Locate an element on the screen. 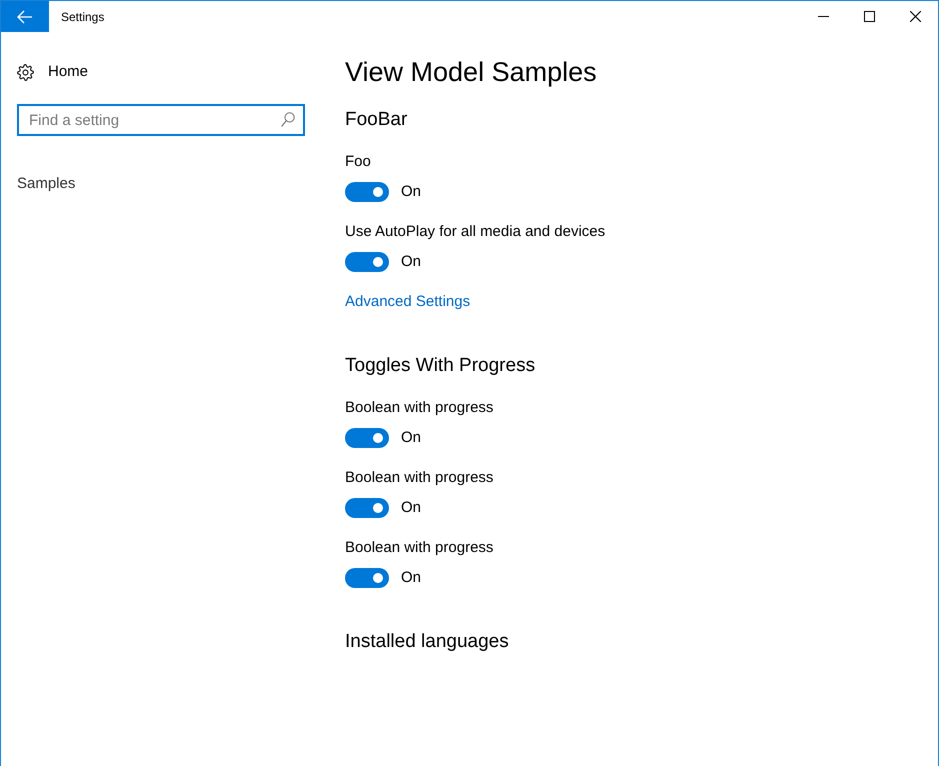 The width and height of the screenshot is (939, 766). section-heading: Toggles With Progress is located at coordinates (440, 366).